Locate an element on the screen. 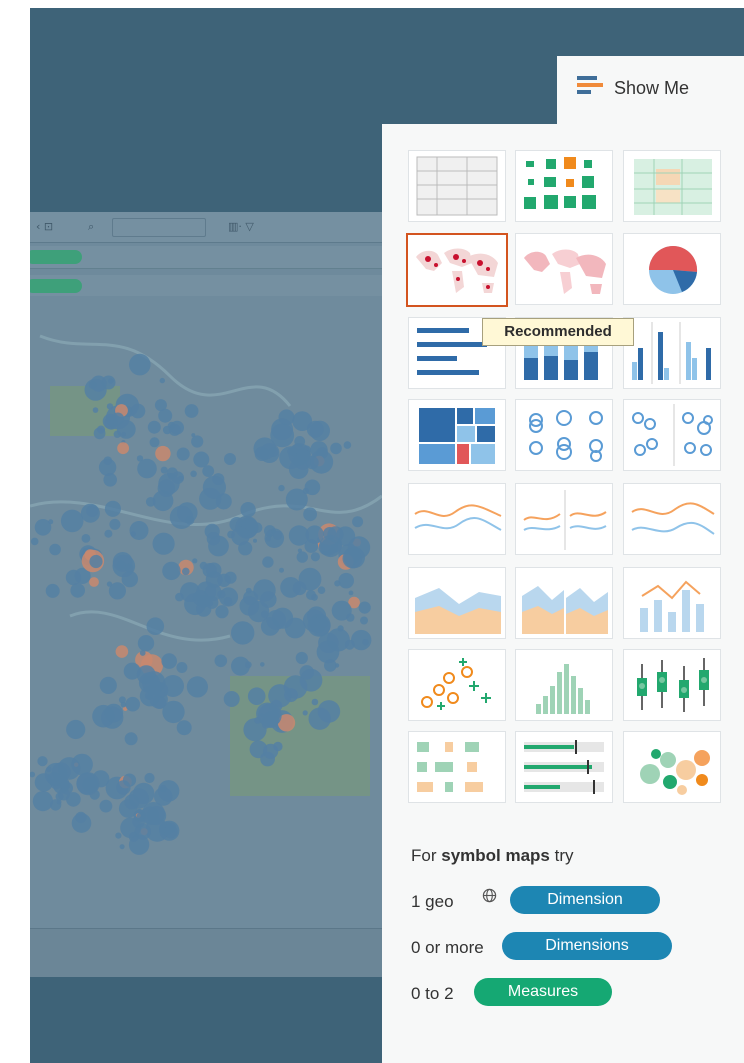  side-by-side-bars-icon is located at coordinates (671, 353).